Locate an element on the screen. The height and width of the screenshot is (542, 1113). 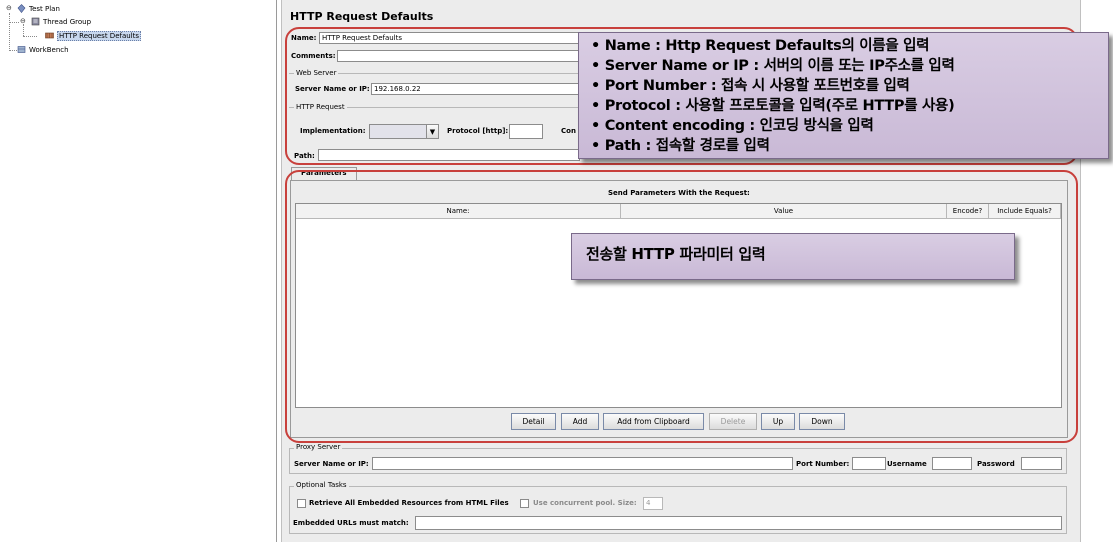
parameters-description-callout: 전송할 HTTP 파라미터 입력 is located at coordinates (793, 256).